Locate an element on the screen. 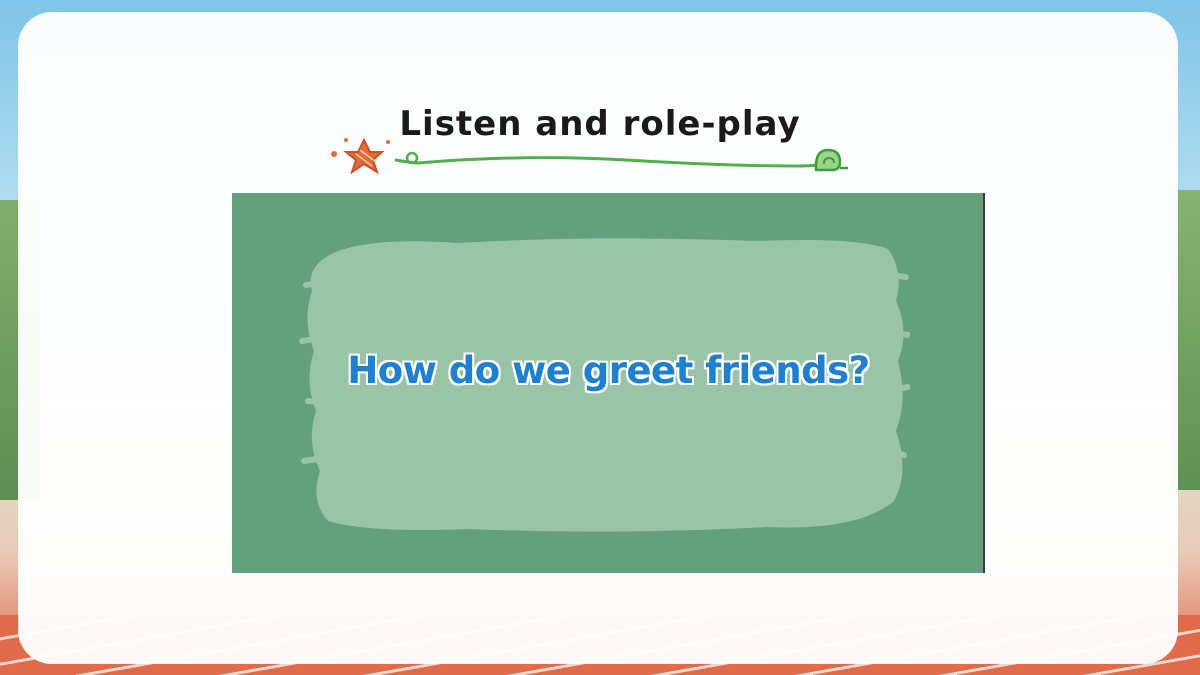  star-doodle-icon is located at coordinates (360, 156).